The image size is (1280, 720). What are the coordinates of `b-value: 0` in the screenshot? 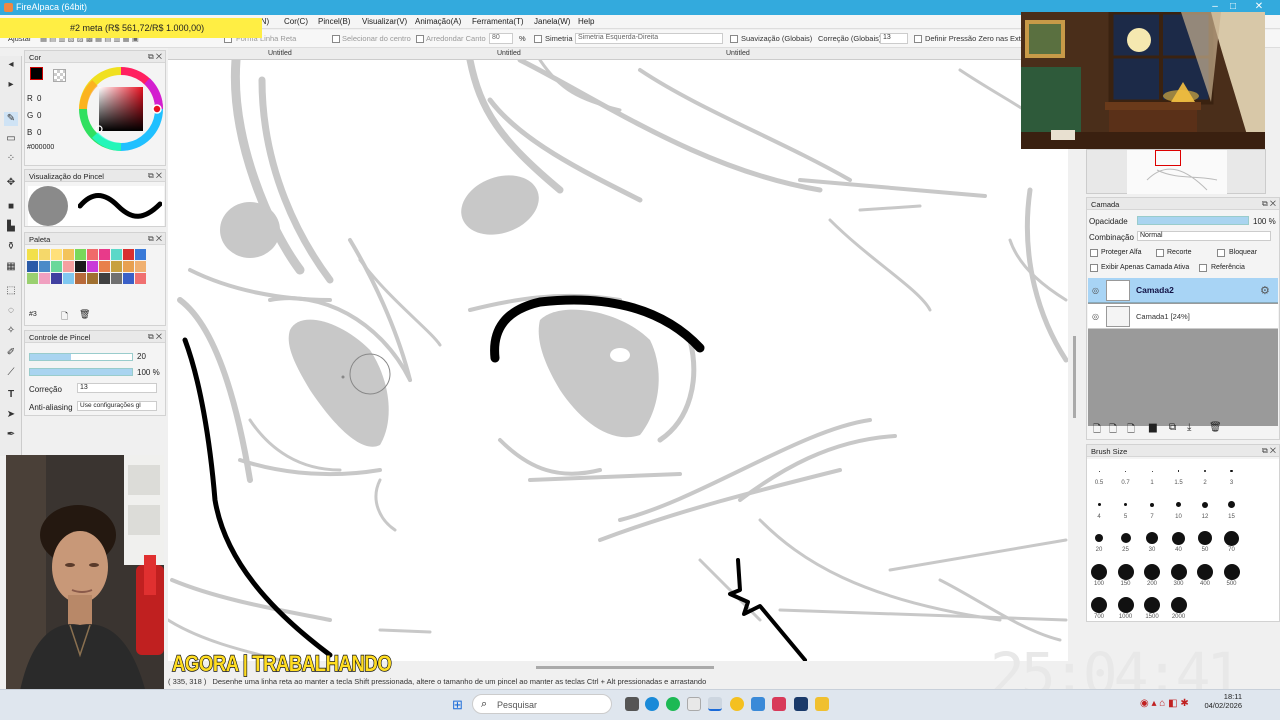 It's located at (39, 132).